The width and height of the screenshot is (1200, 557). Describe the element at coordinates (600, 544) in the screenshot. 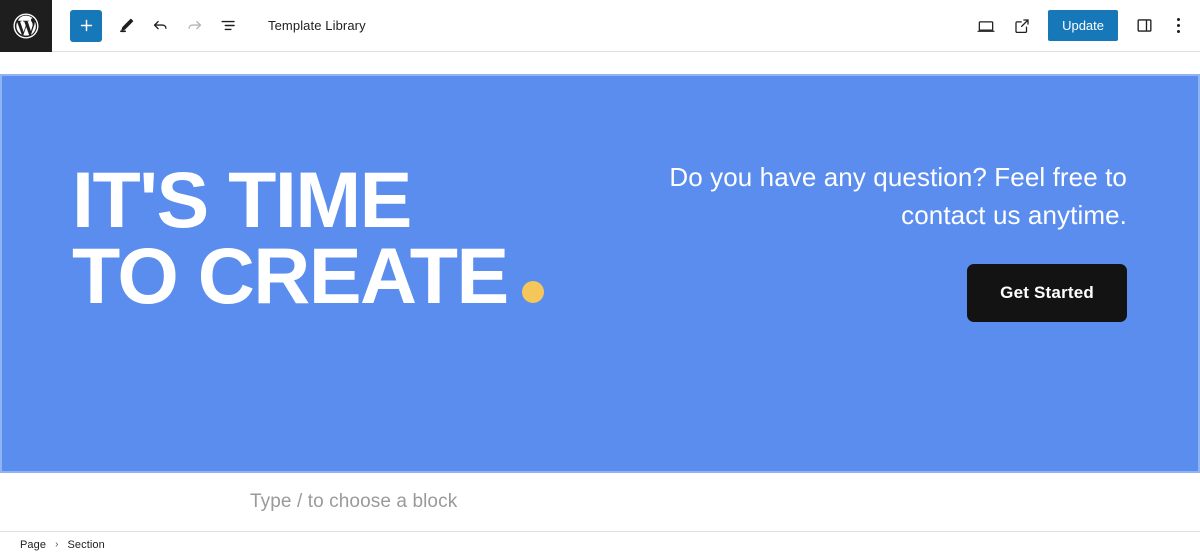

I see `breadcrumb: Page › Section` at that location.